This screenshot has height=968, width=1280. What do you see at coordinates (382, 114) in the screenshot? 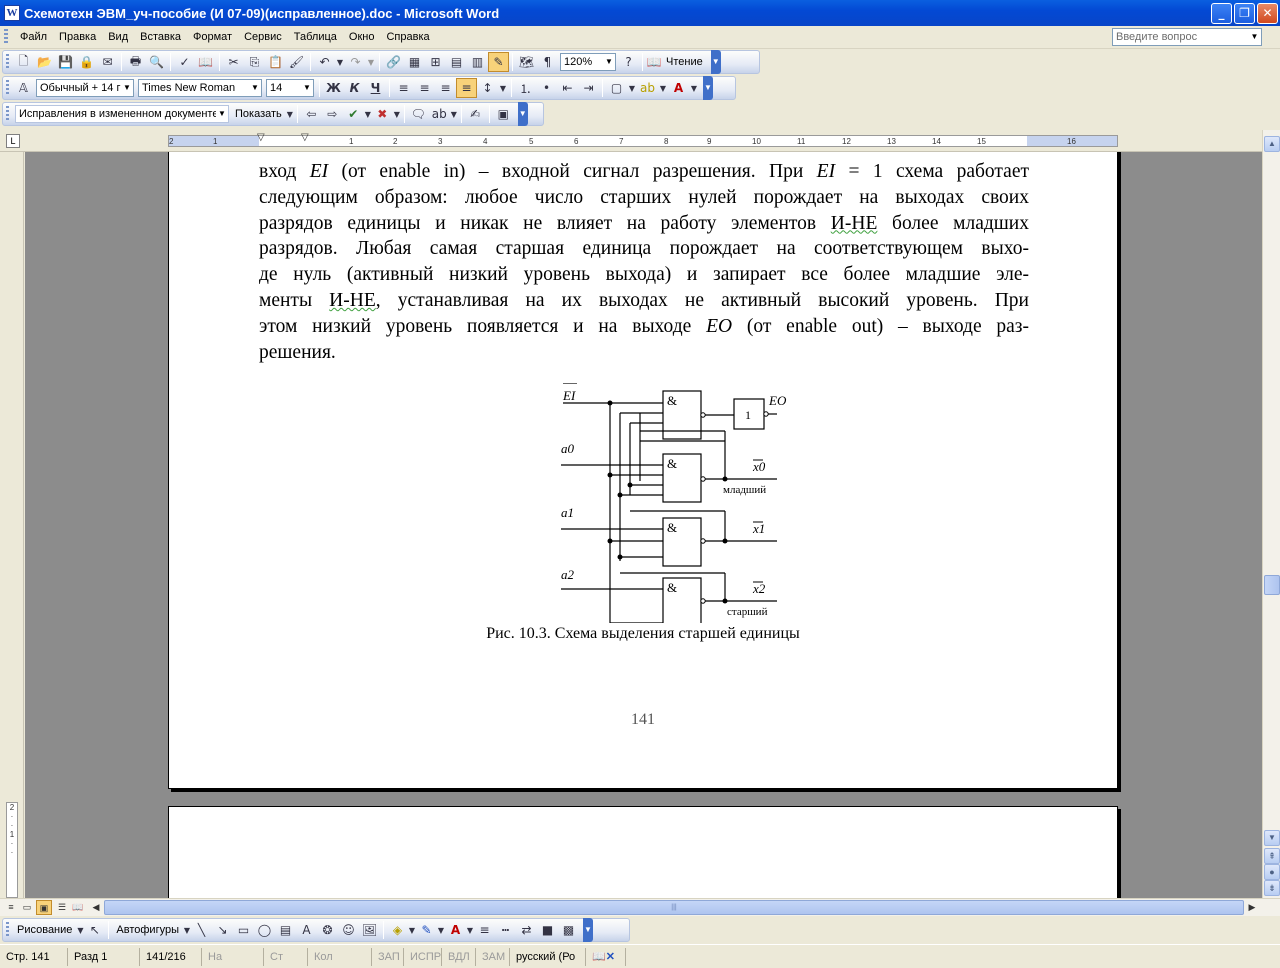
I see `reject-change-icon: ✖` at bounding box center [382, 114].